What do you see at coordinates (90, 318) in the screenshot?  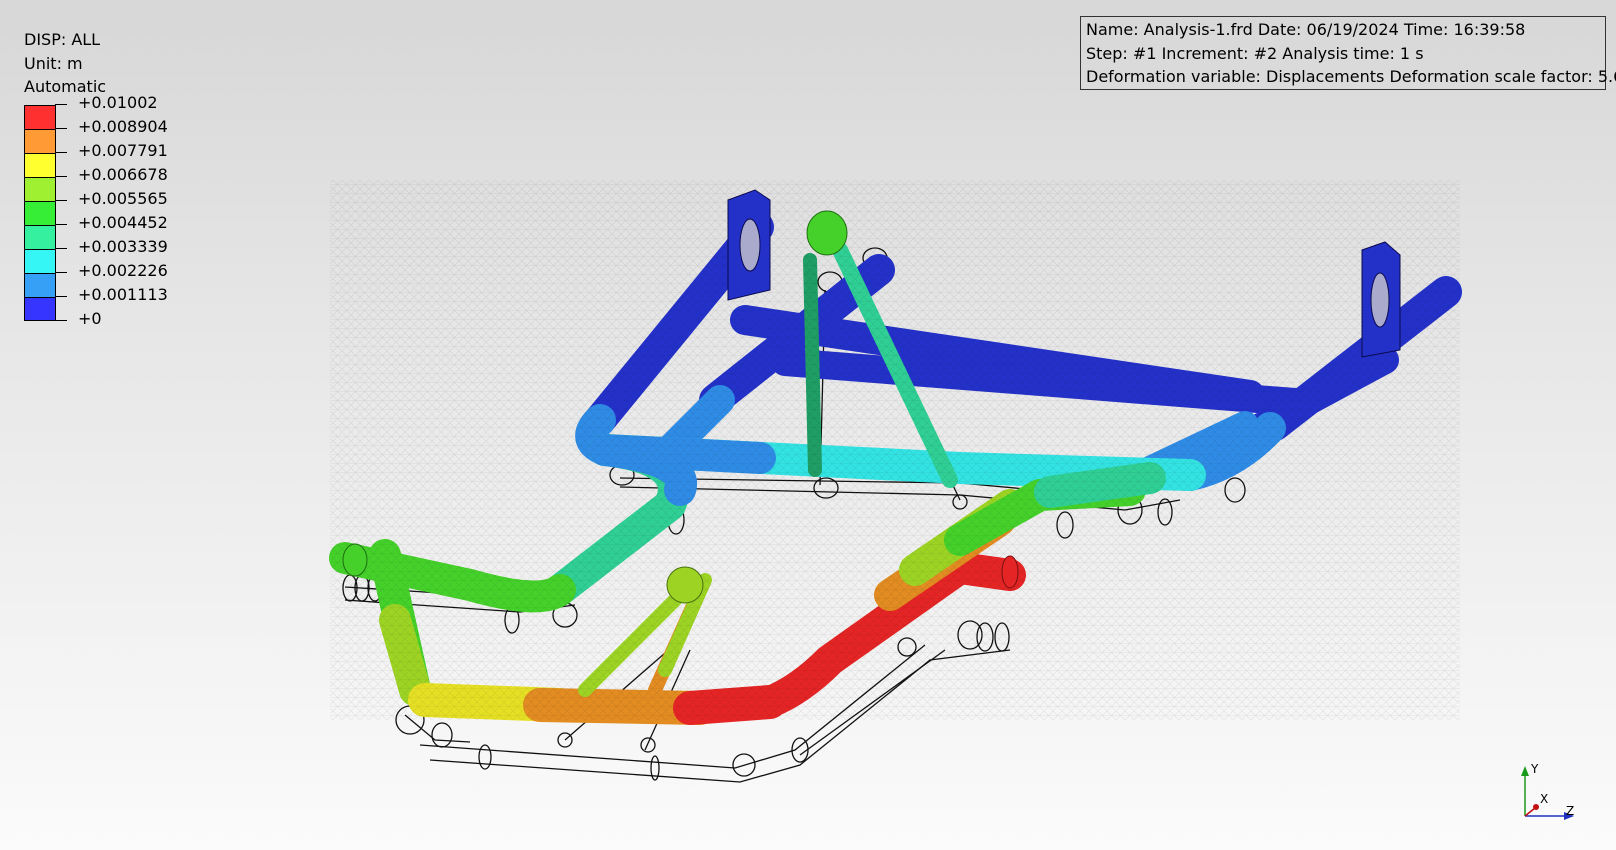 I see `legend-value: +0` at bounding box center [90, 318].